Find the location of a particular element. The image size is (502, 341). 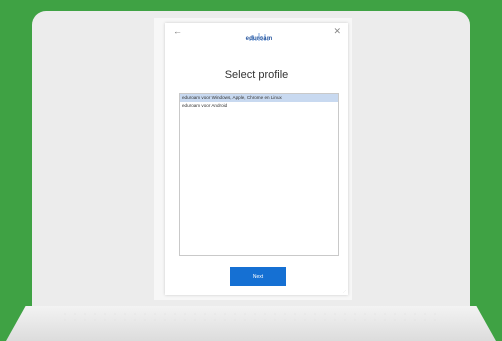

resize-grip: ⋰ is located at coordinates (344, 291).